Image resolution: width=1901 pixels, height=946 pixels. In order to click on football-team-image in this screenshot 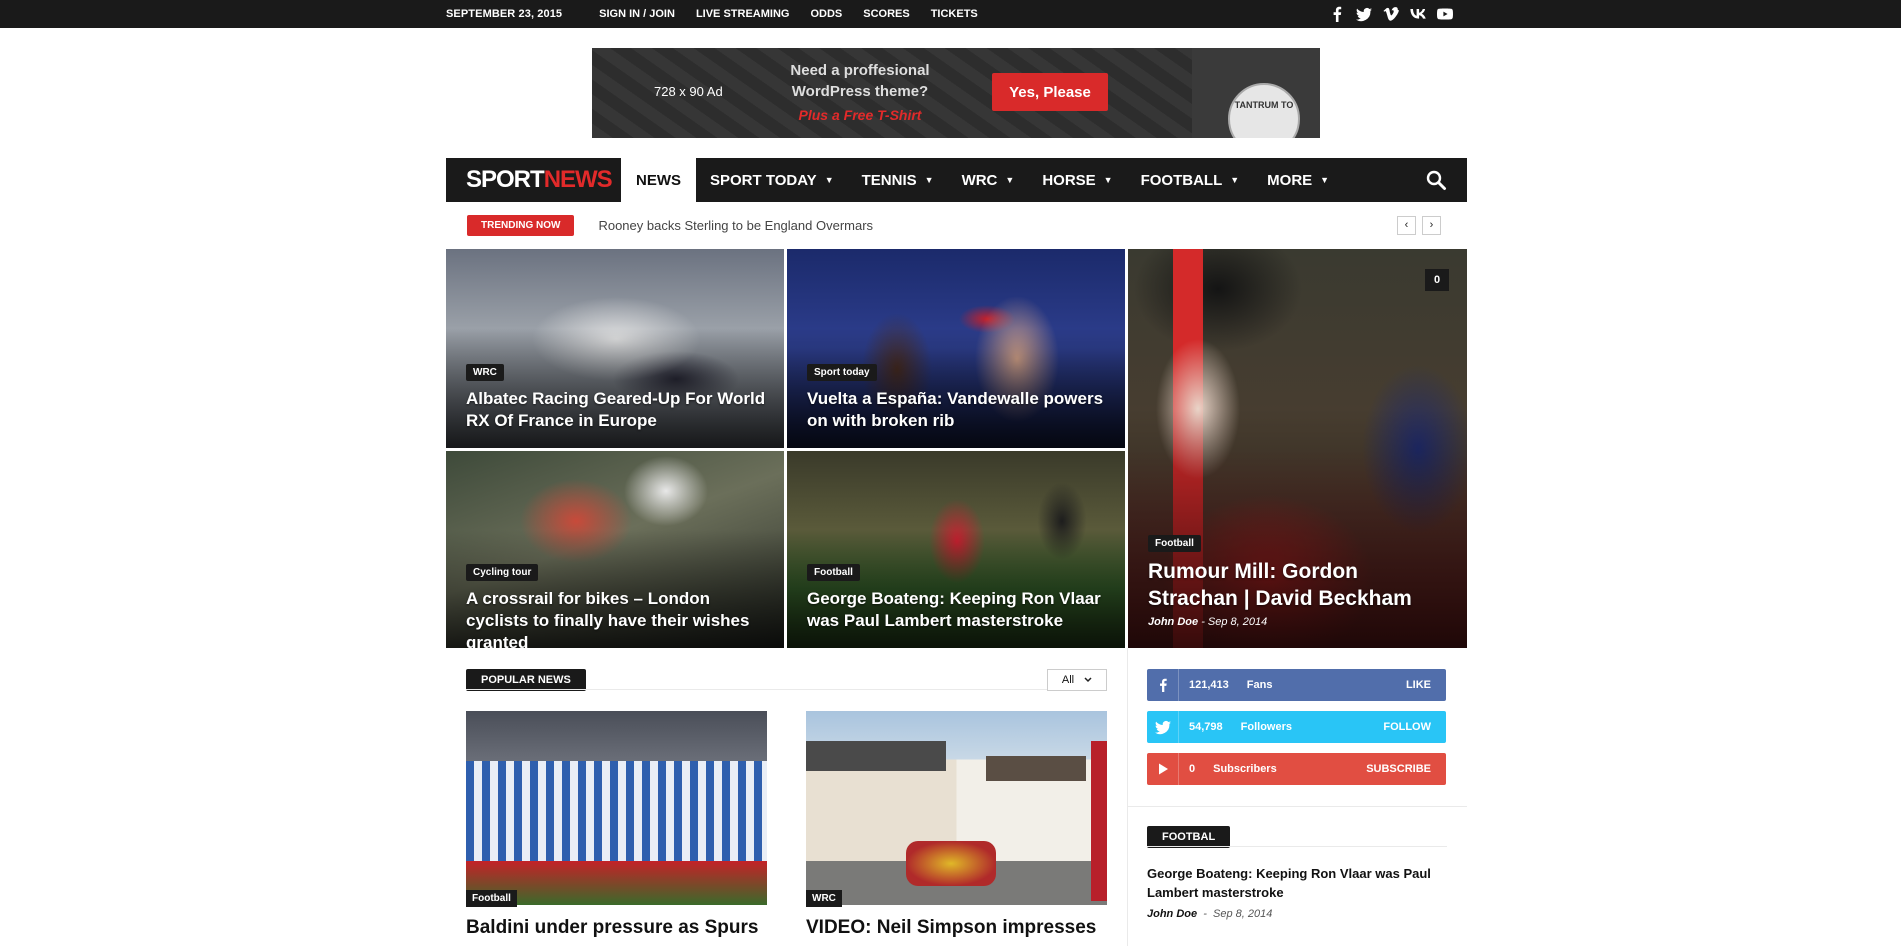, I will do `click(616, 808)`.